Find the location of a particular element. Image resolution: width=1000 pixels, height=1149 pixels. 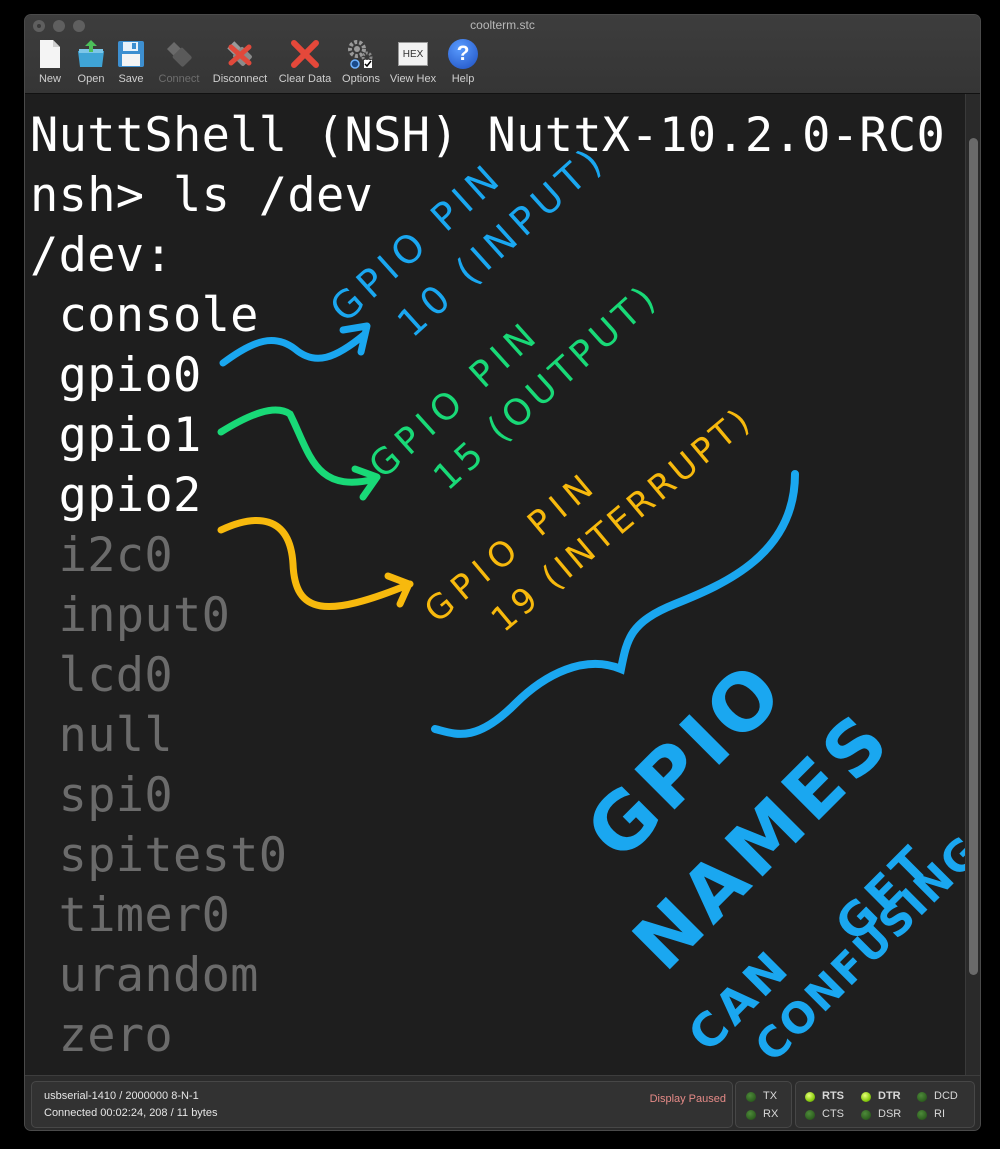

tx-led is located at coordinates (751, 1097).